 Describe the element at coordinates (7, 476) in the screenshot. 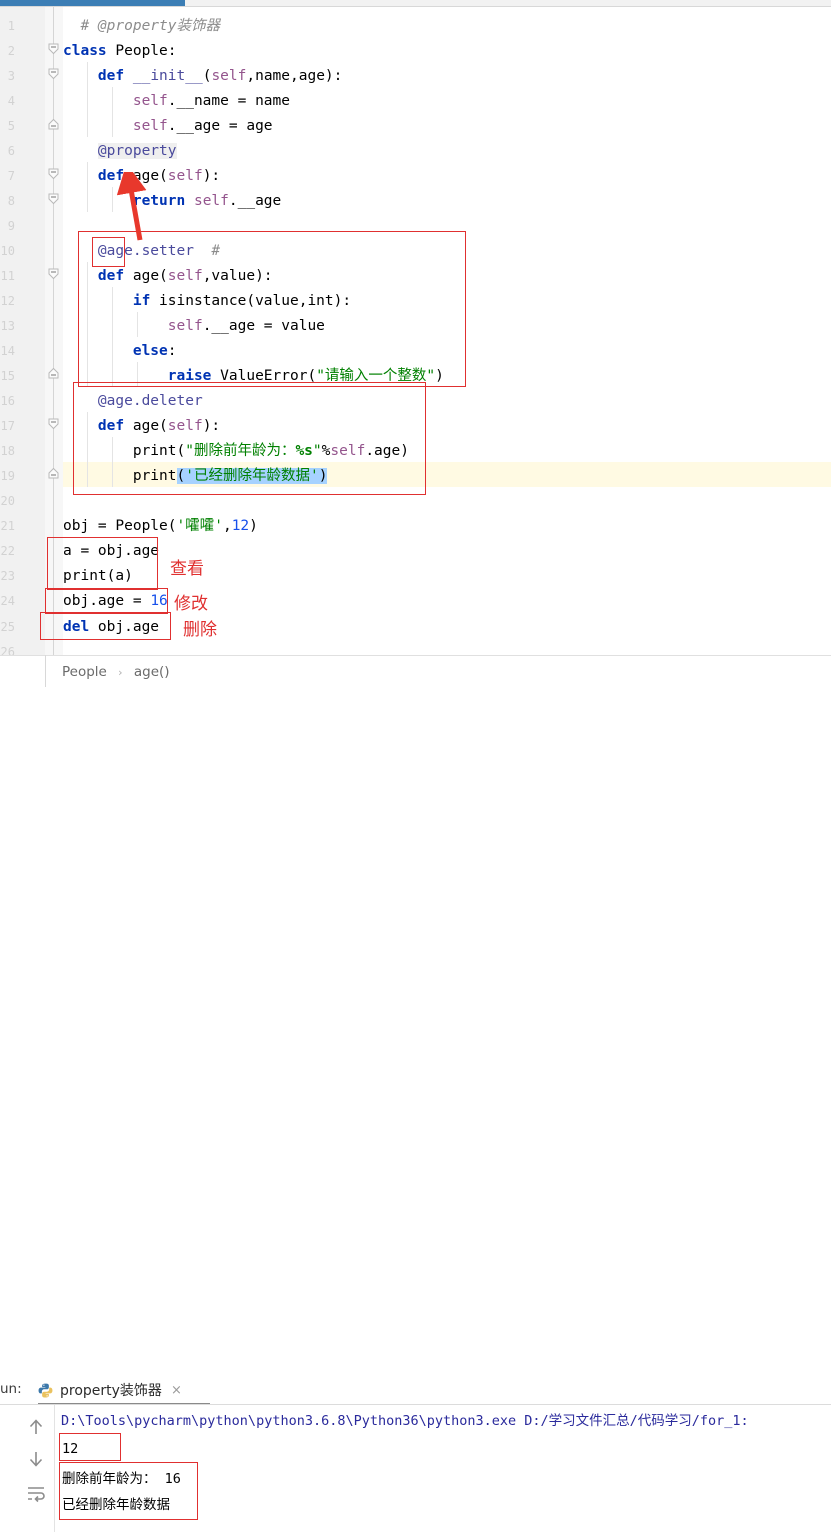

I see `line-number: 19` at that location.